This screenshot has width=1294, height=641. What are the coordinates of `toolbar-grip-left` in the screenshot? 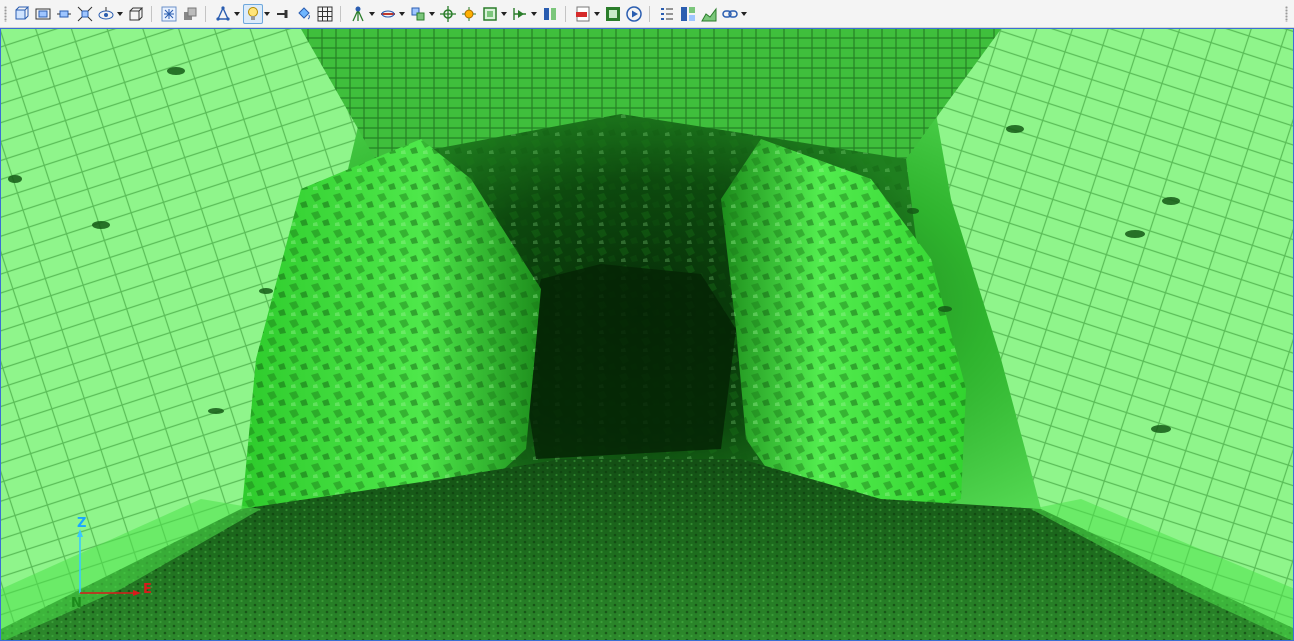 It's located at (5, 14).